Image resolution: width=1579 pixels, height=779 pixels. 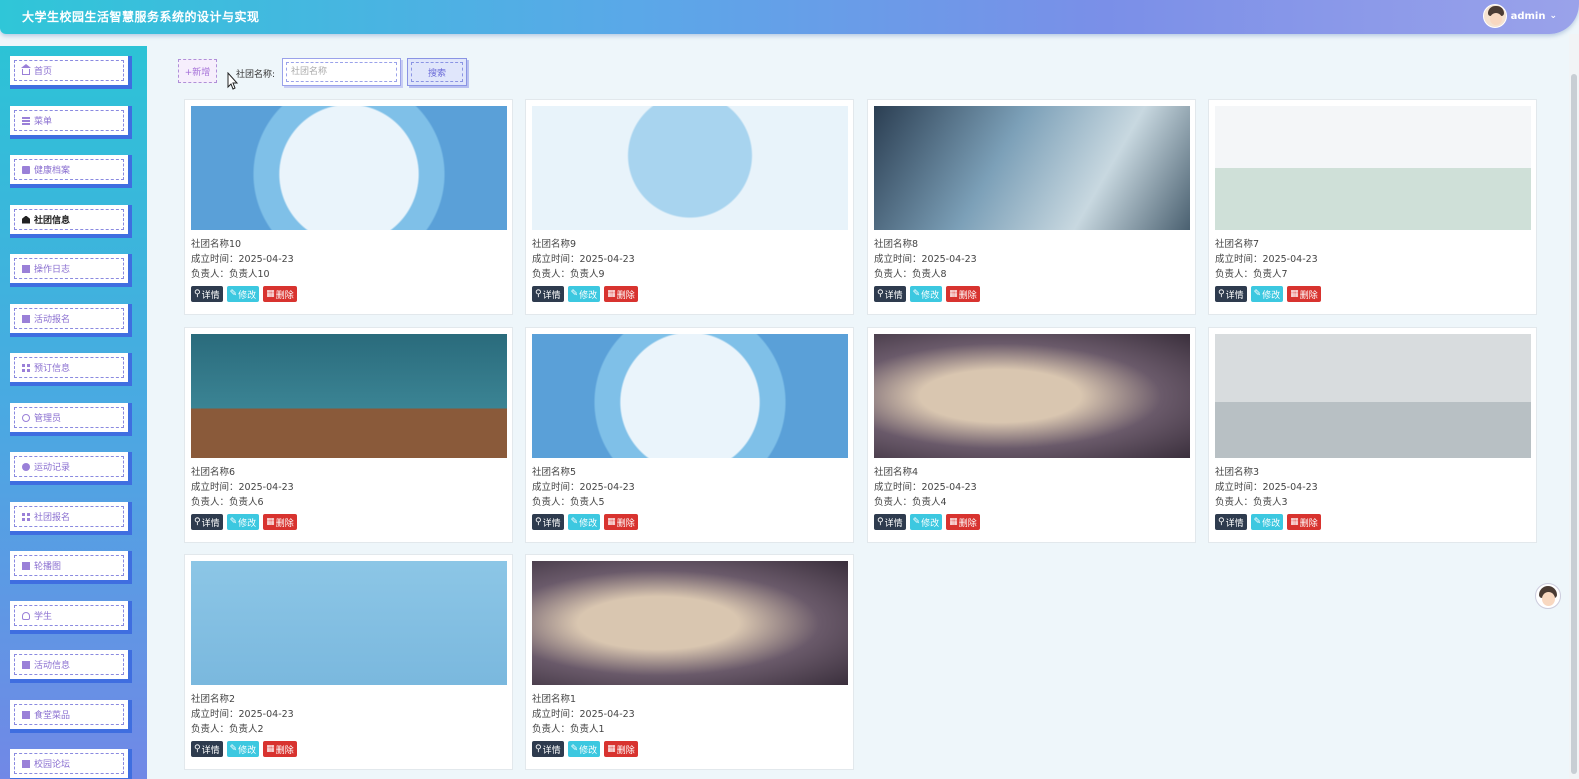 I want to click on scrollbar, so click(x=1574, y=406).